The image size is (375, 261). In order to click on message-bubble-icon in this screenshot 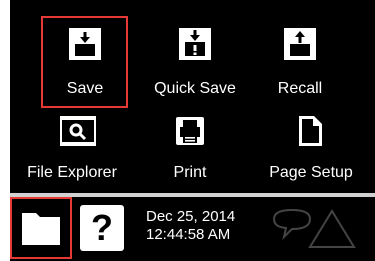, I will do `click(292, 224)`.